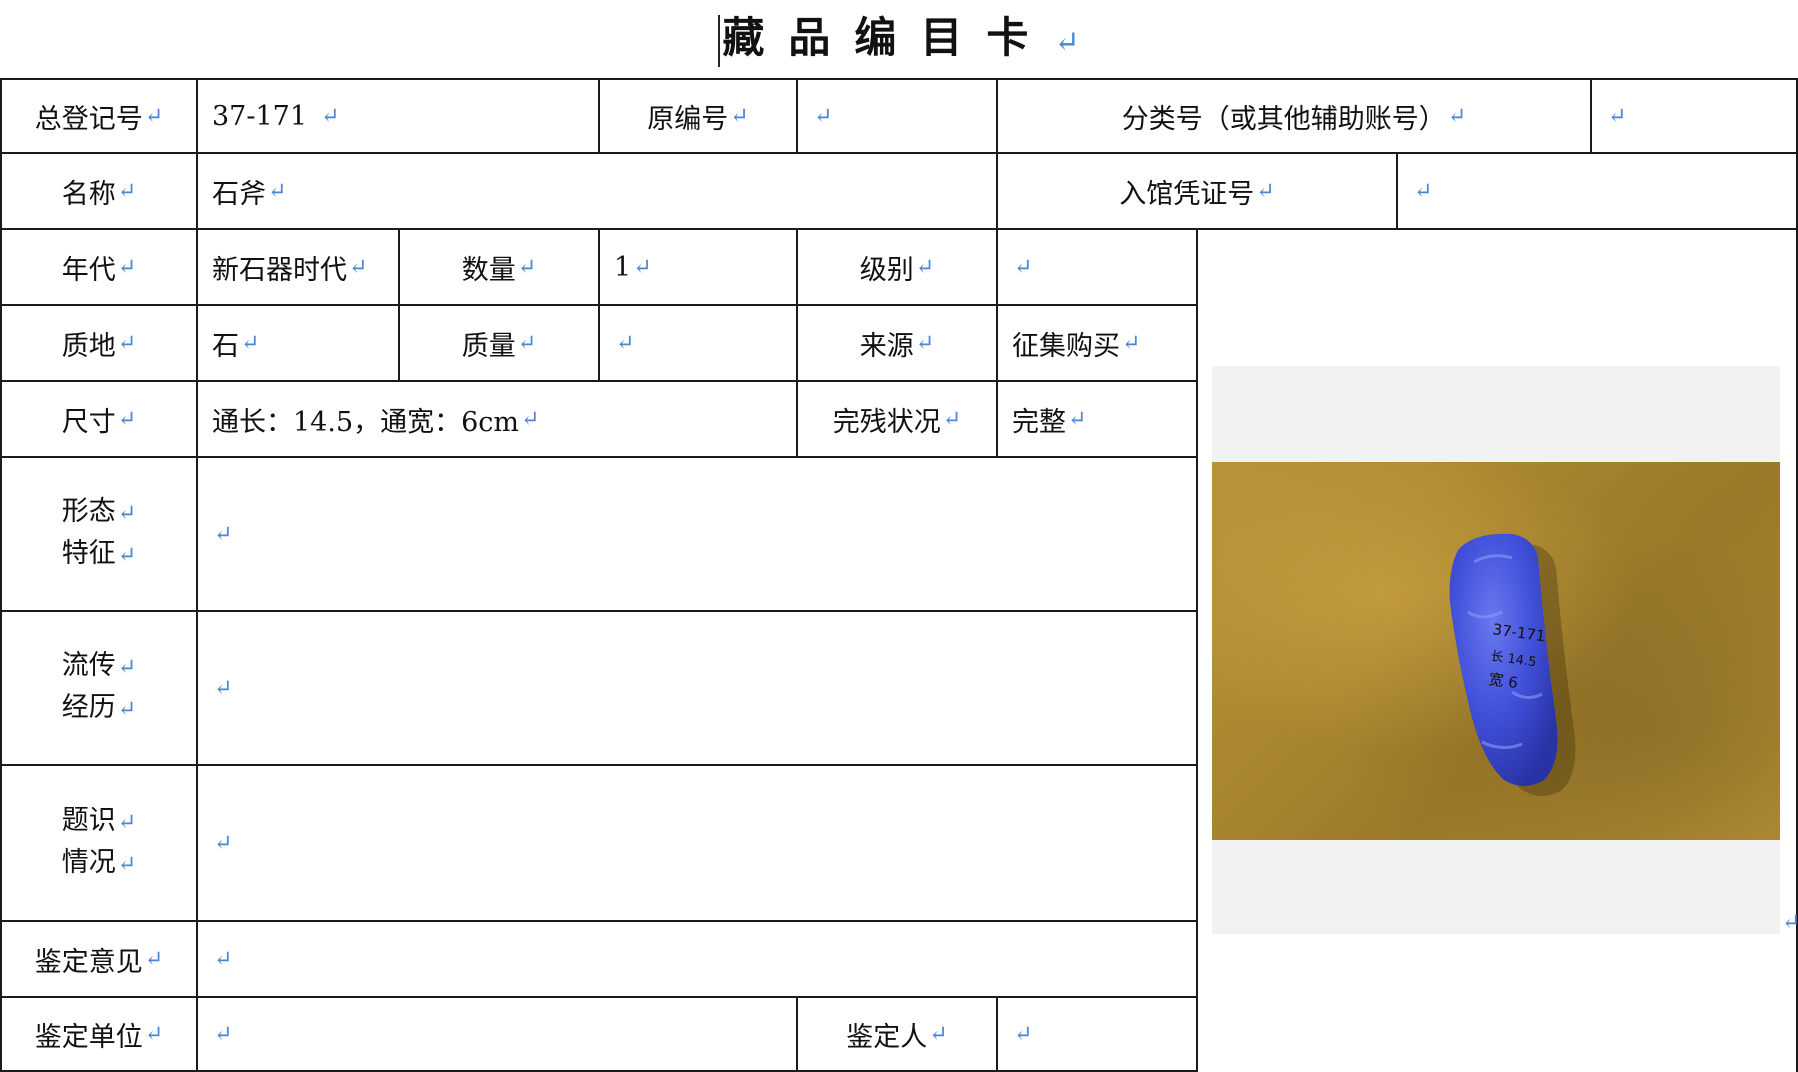 The image size is (1798, 1072). Describe the element at coordinates (1097, 419) in the screenshot. I see `condition-value: 完整 ↵` at that location.